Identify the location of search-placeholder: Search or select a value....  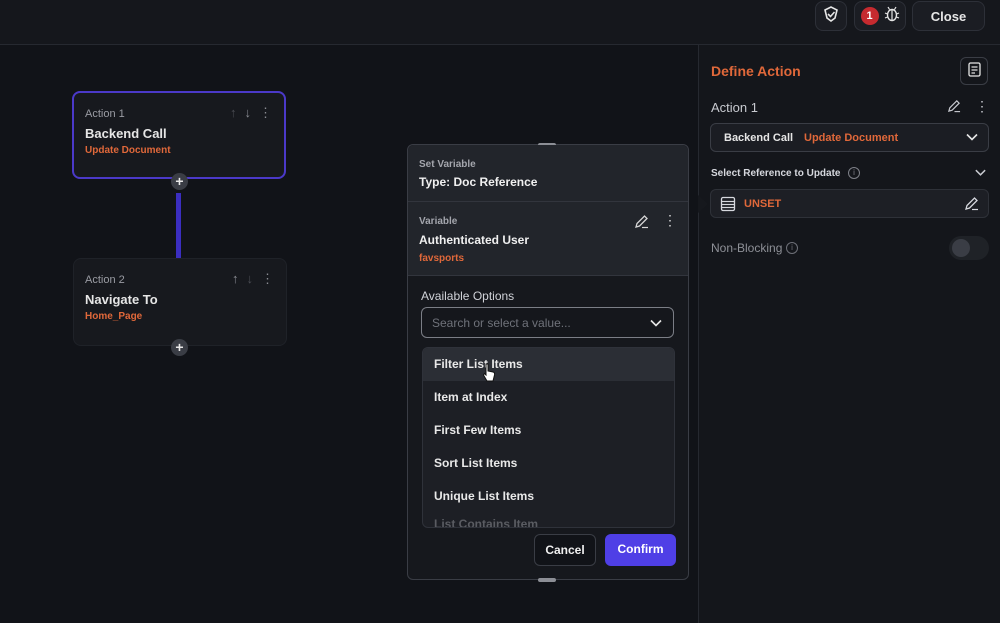
(501, 323).